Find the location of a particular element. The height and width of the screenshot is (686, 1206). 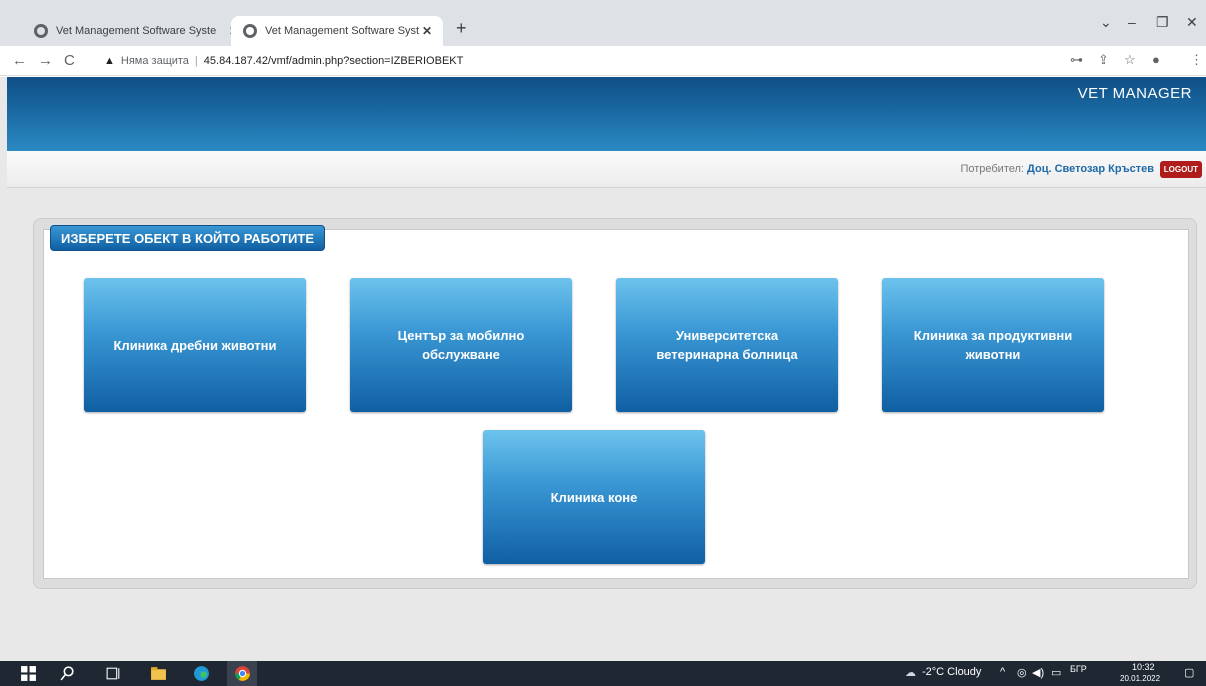

edge-browser-icon is located at coordinates (201, 673).